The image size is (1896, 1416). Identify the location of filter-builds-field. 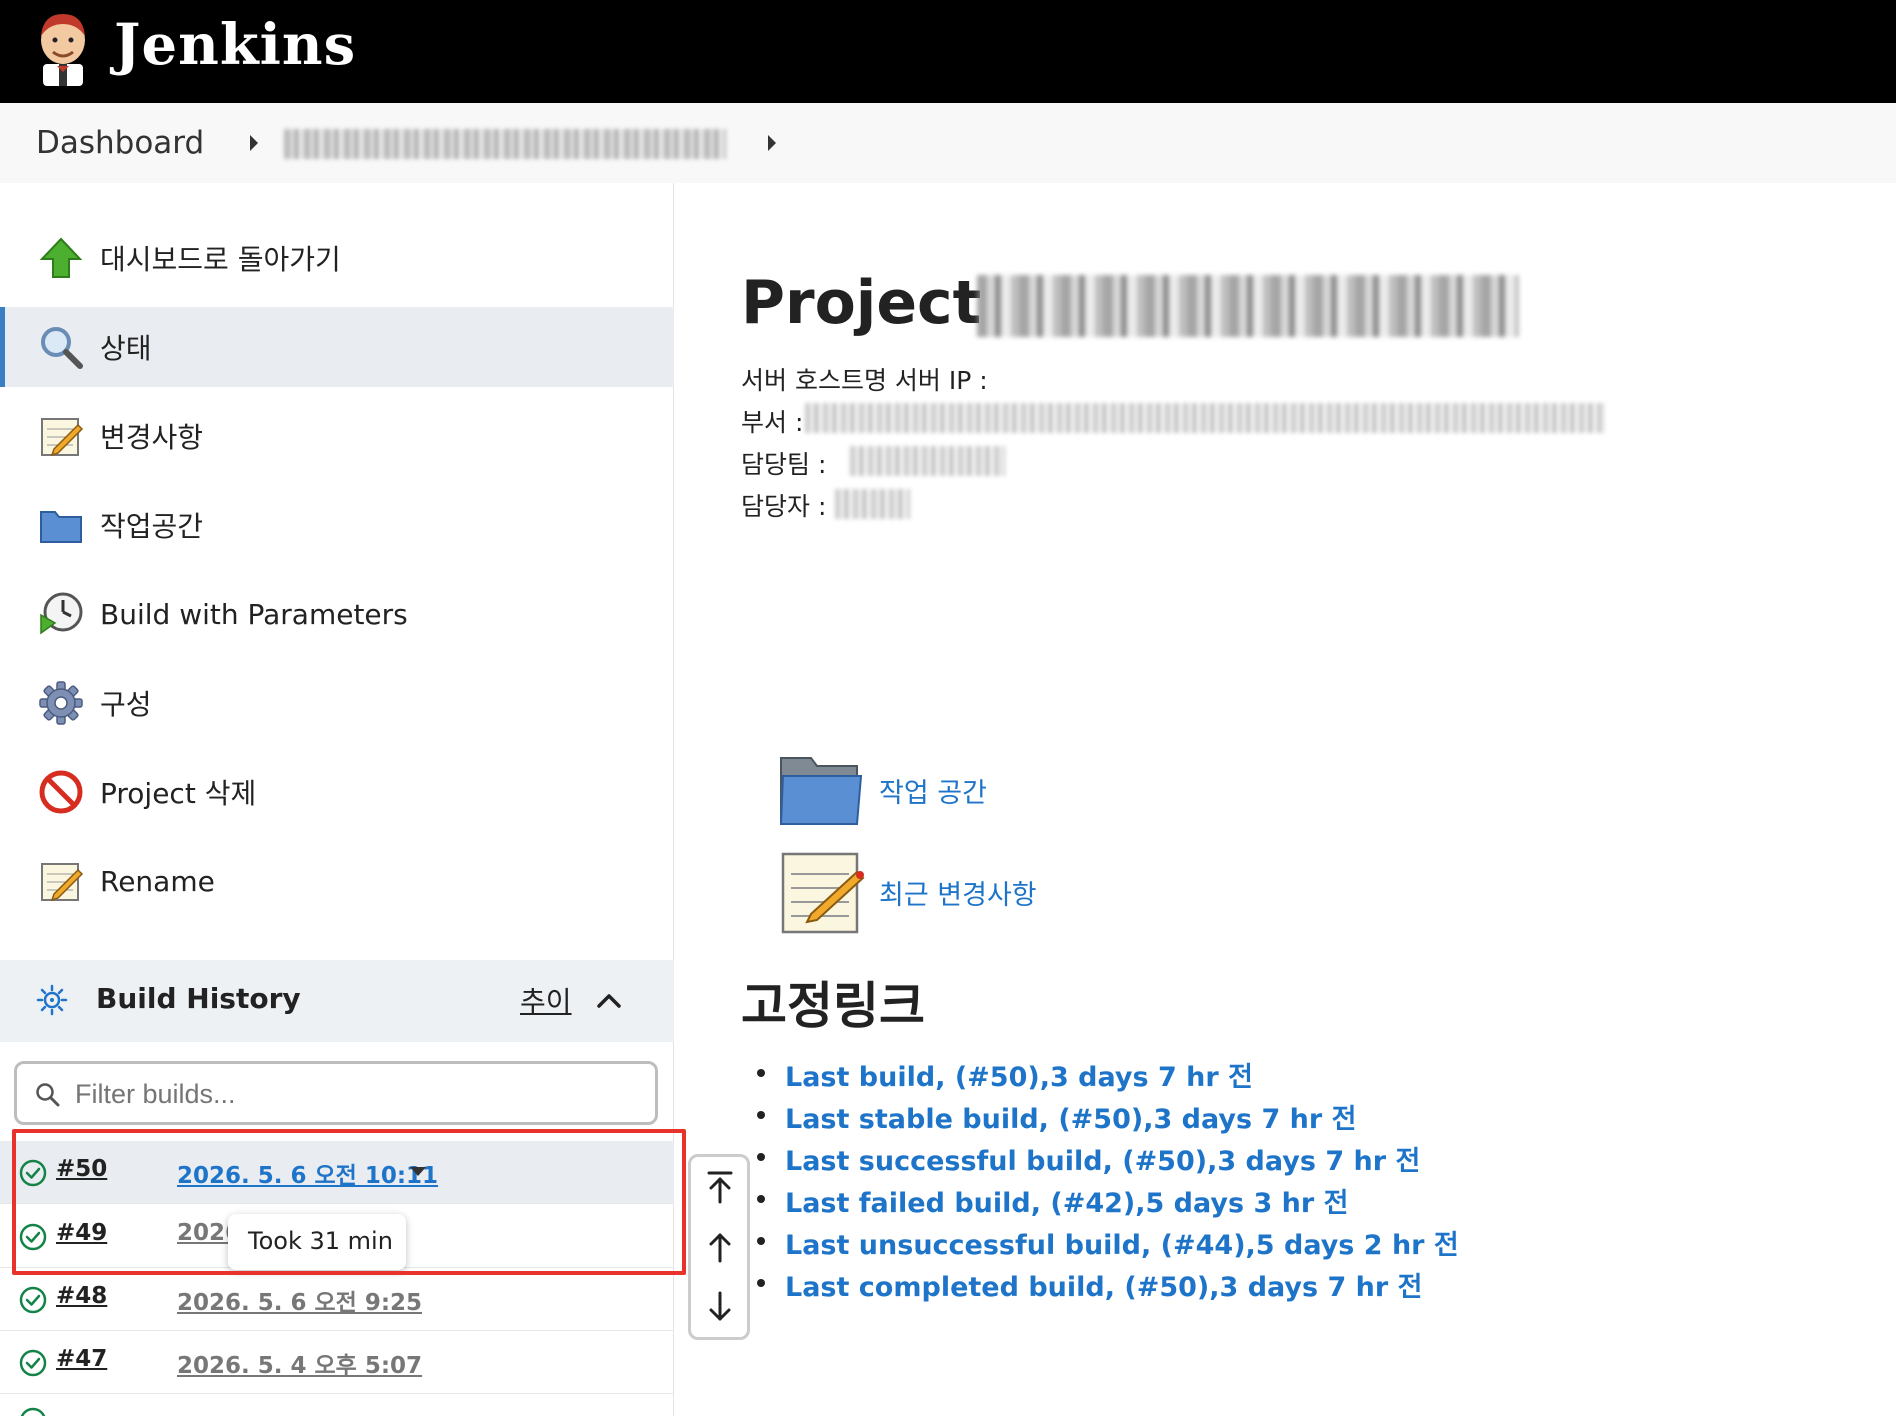
(336, 1093).